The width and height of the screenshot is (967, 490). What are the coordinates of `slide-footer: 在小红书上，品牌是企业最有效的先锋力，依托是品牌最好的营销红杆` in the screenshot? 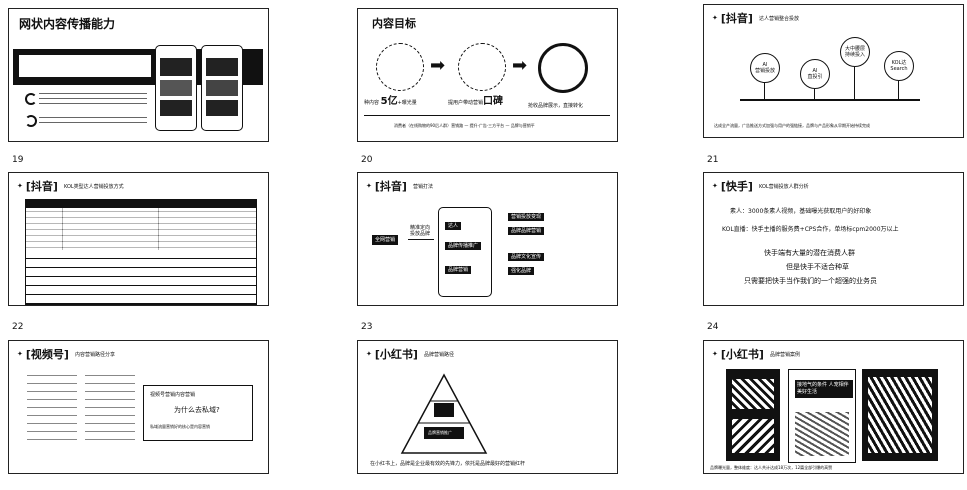 It's located at (448, 464).